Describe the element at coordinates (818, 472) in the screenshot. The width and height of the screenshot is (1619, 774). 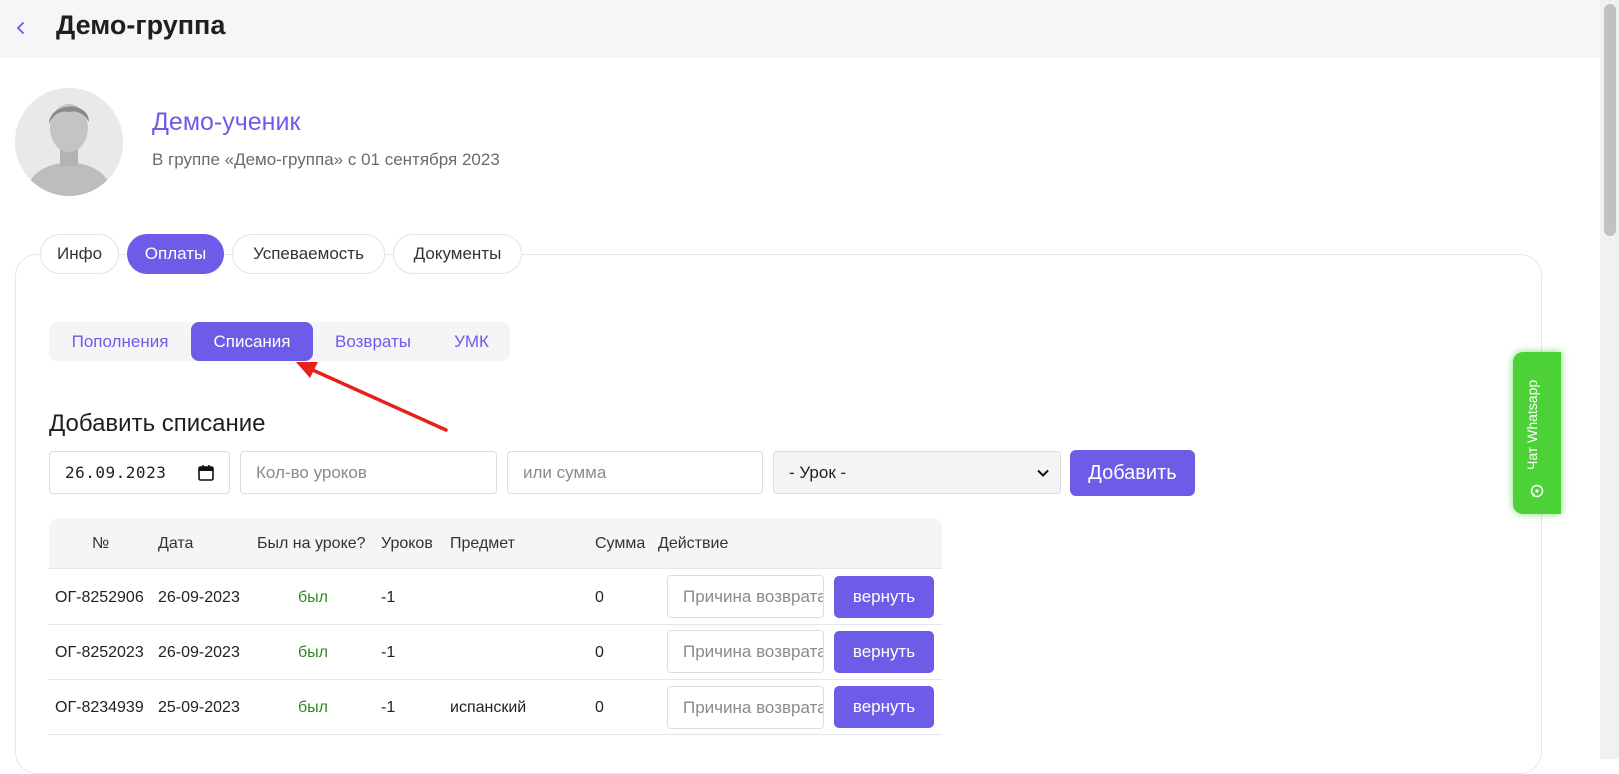
I see `lesson-select-value: - Урок -` at that location.